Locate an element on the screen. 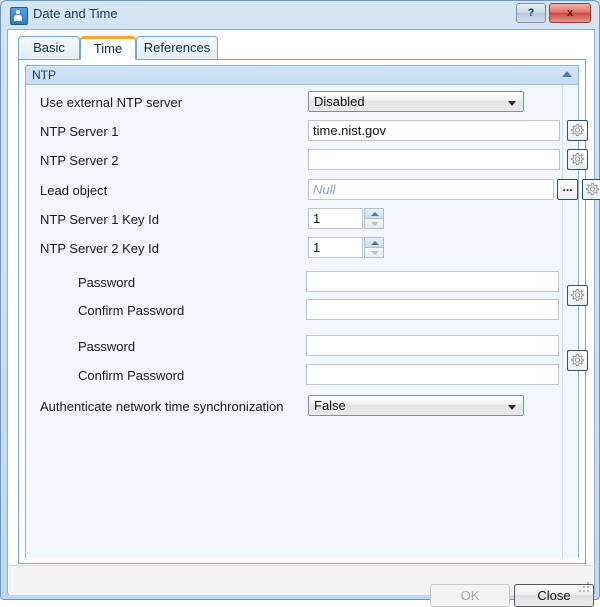  ntp-server-1-key-id-decrement is located at coordinates (374, 223).